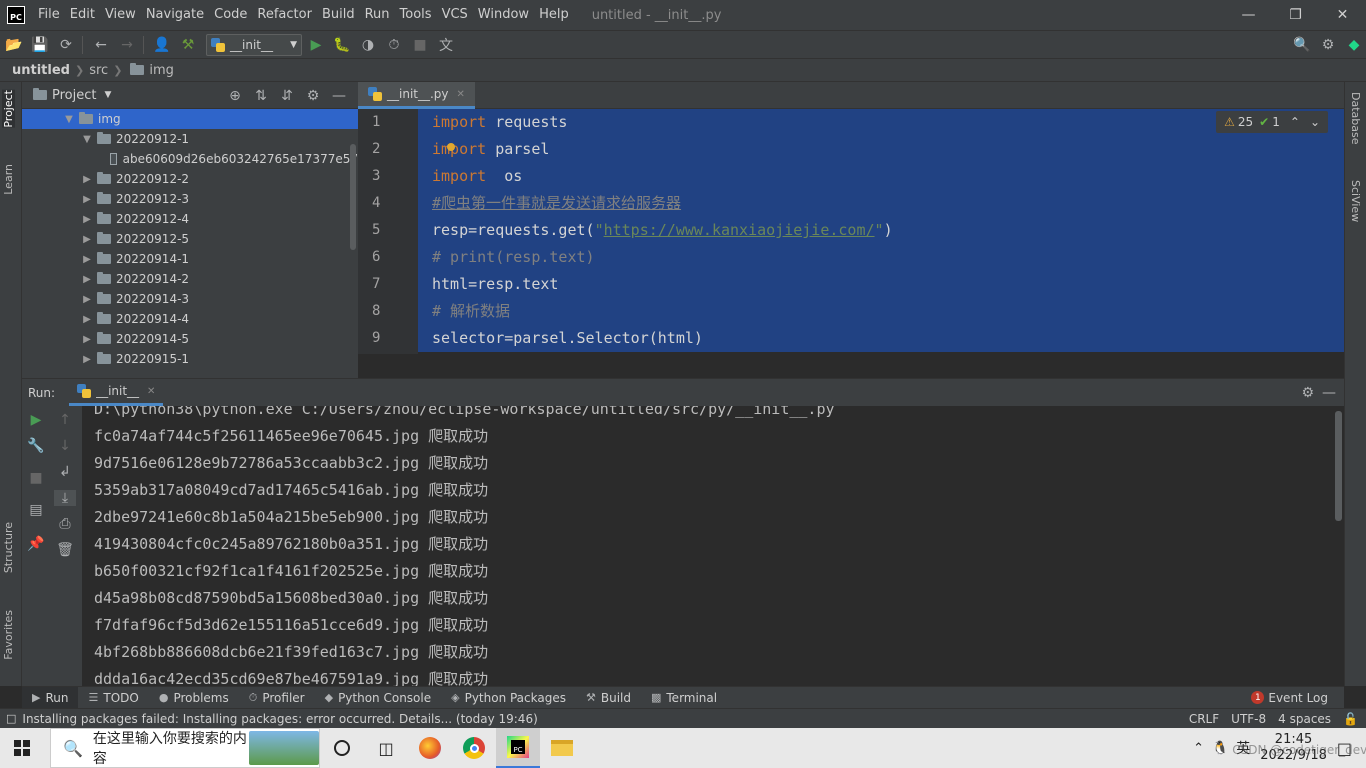  What do you see at coordinates (277, 698) in the screenshot?
I see `bottom-tab-profiler: ⏱ Profiler` at bounding box center [277, 698].